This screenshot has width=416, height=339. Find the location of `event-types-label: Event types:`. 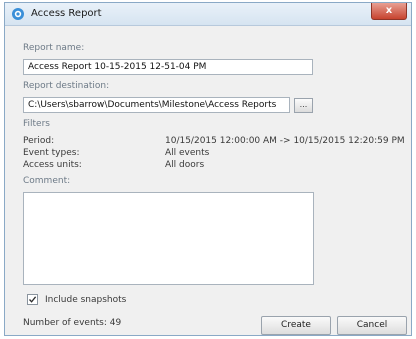

event-types-label: Event types: is located at coordinates (51, 153).